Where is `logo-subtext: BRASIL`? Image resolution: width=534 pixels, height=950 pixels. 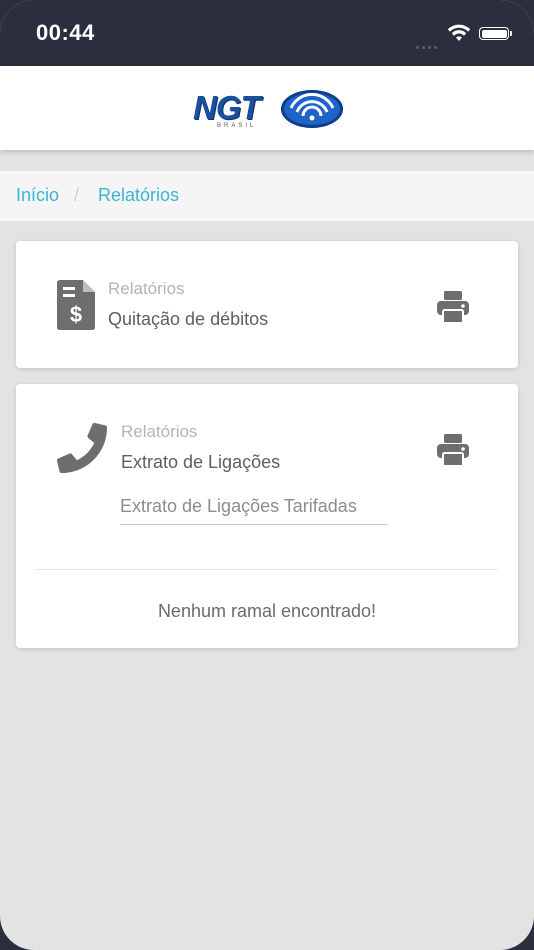 logo-subtext: BRASIL is located at coordinates (237, 126).